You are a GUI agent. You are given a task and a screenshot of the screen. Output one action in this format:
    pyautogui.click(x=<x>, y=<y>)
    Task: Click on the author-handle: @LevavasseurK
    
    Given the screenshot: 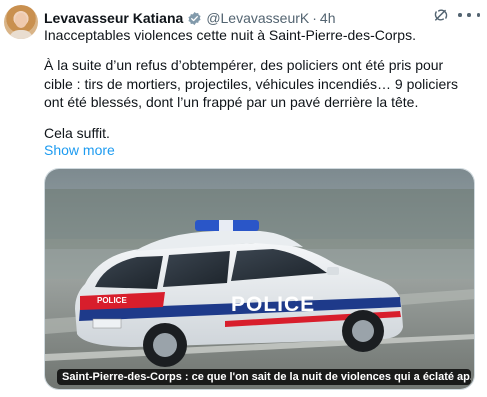 What is the action you would take?
    pyautogui.click(x=257, y=18)
    